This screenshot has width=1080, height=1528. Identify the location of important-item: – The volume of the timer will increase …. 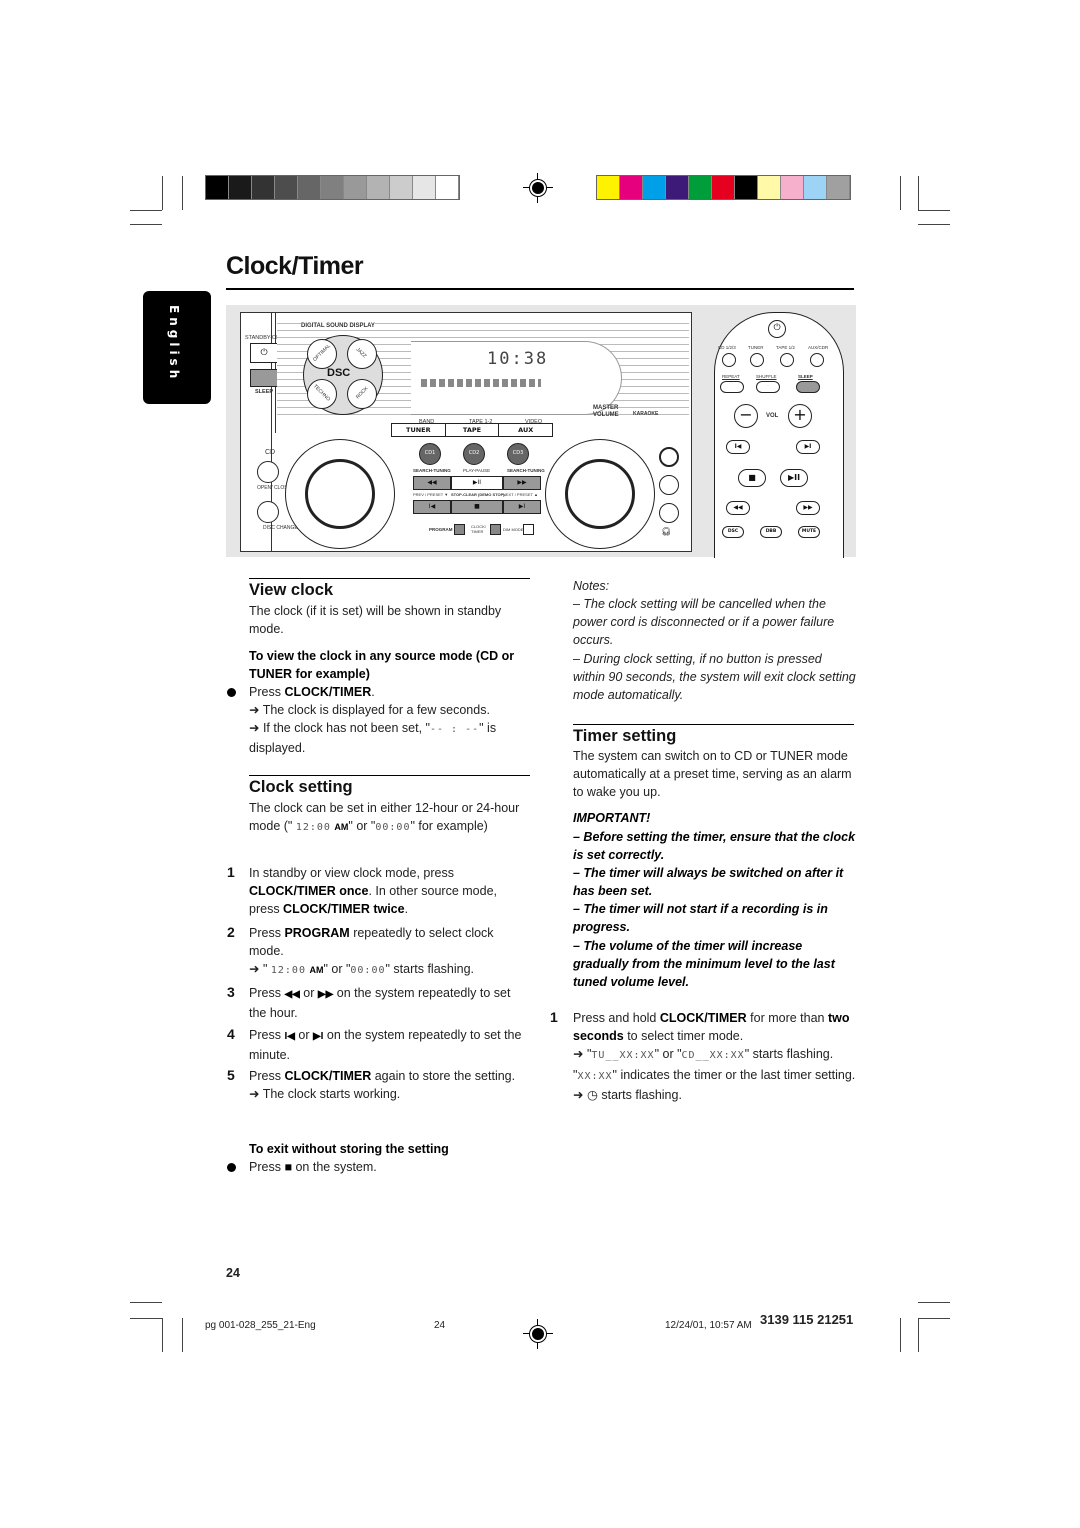
(704, 964).